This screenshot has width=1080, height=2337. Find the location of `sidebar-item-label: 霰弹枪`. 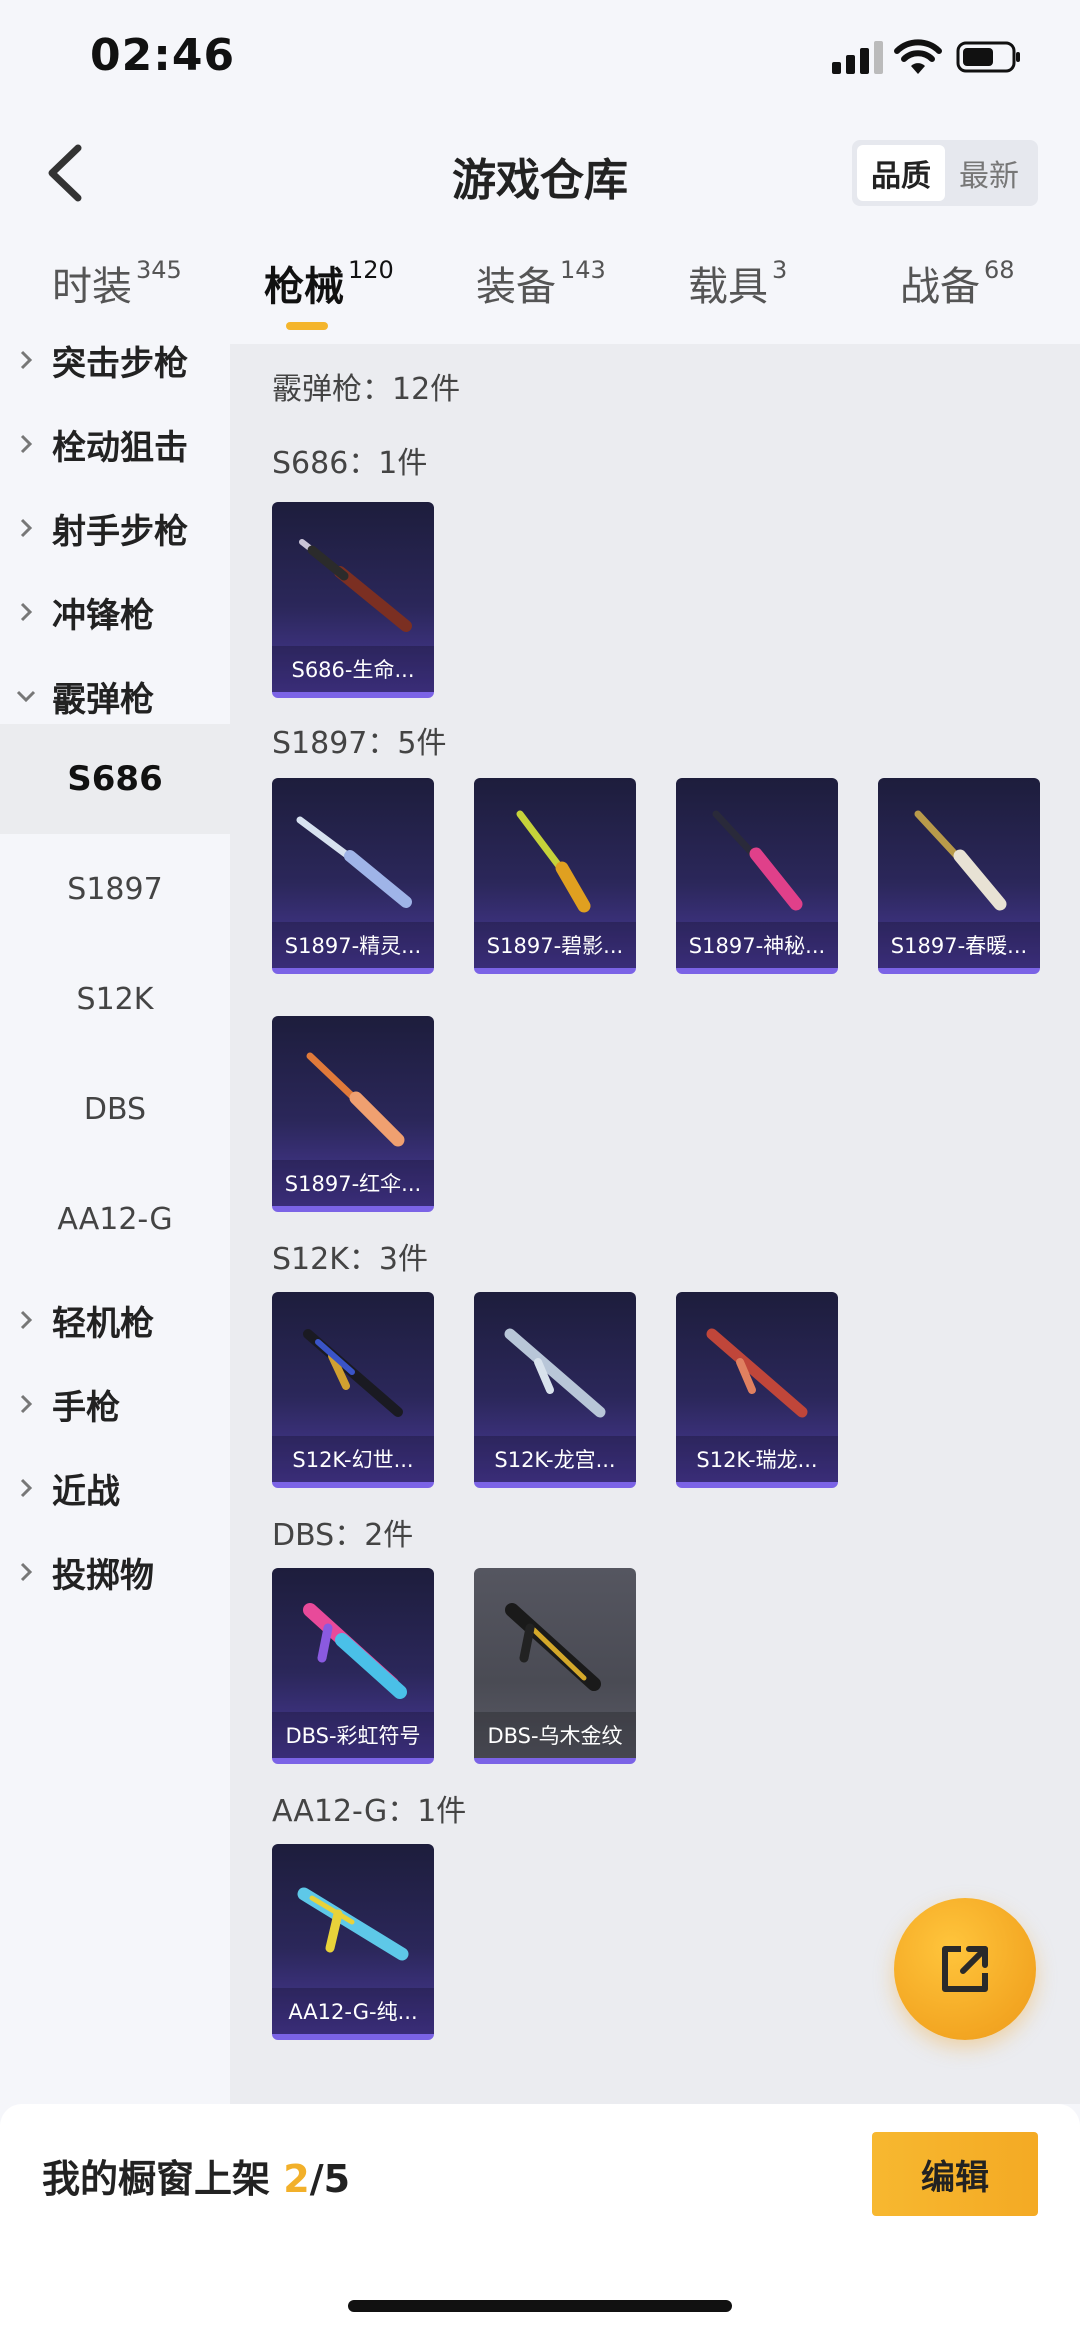

sidebar-item-label: 霰弹枪 is located at coordinates (103, 699).